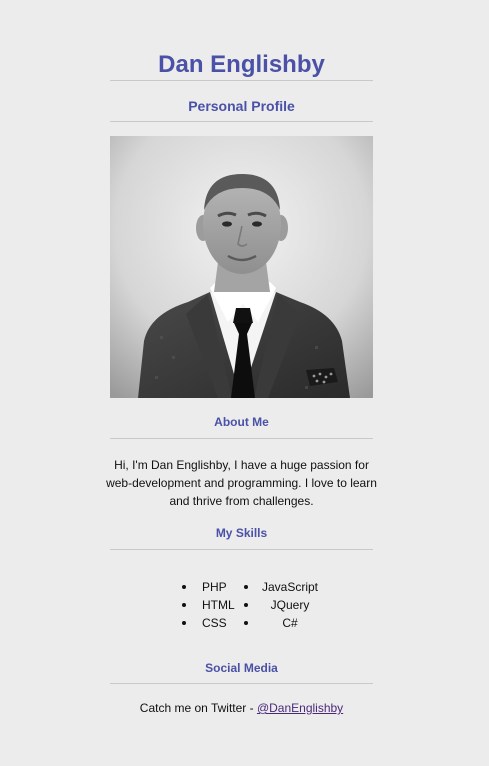  I want to click on skills-list: PHP HTML CSS JavaScript JQuery C#, so click(255, 606).